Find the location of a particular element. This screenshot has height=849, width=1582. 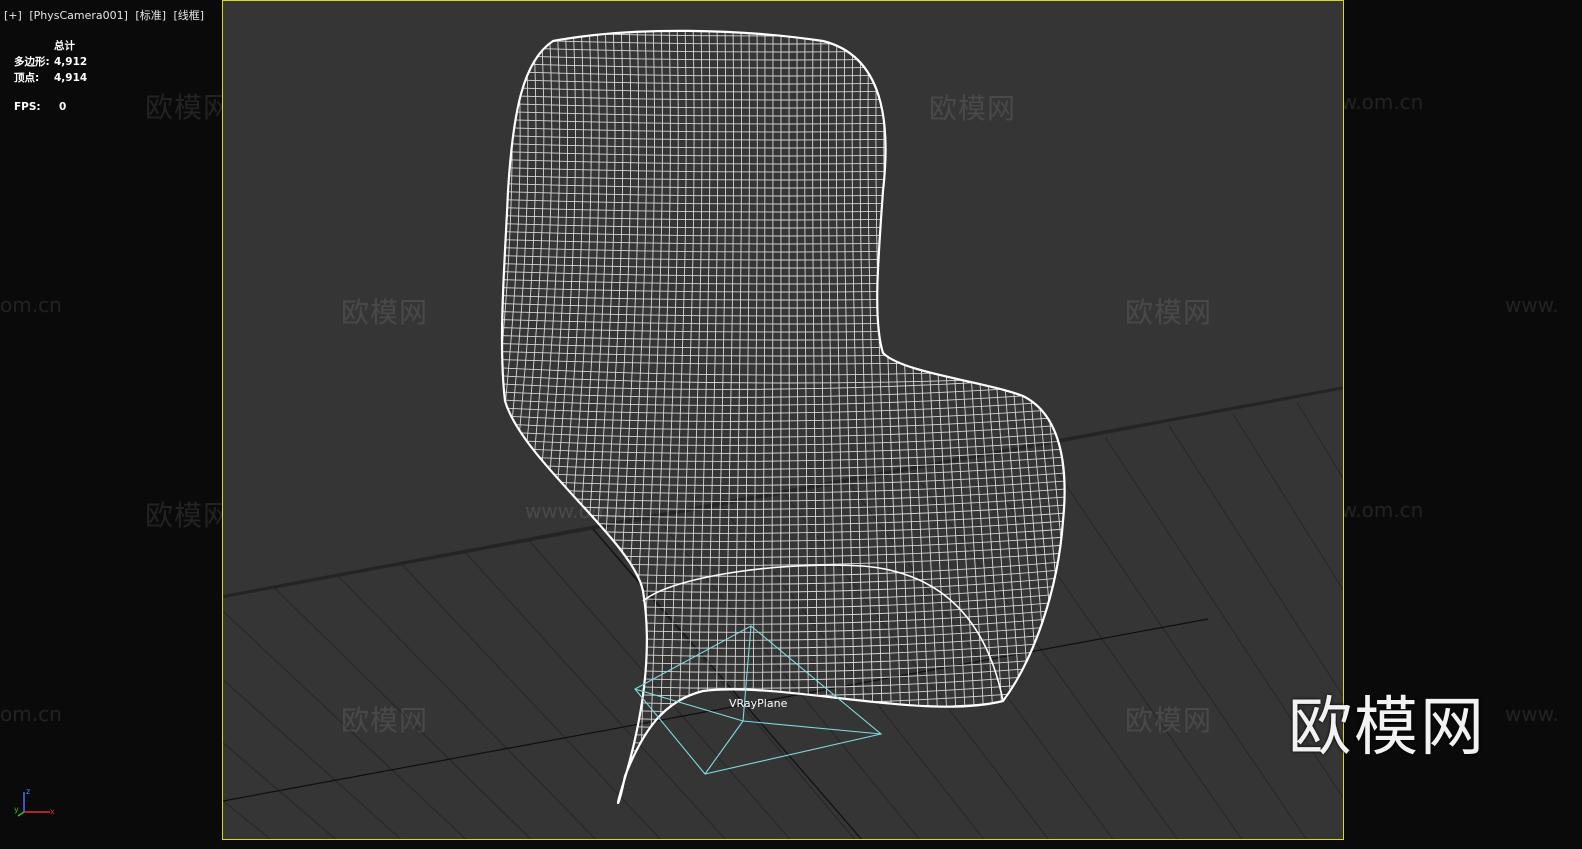

stats-polygons-row: 多边形: 4,912 is located at coordinates (50, 62).